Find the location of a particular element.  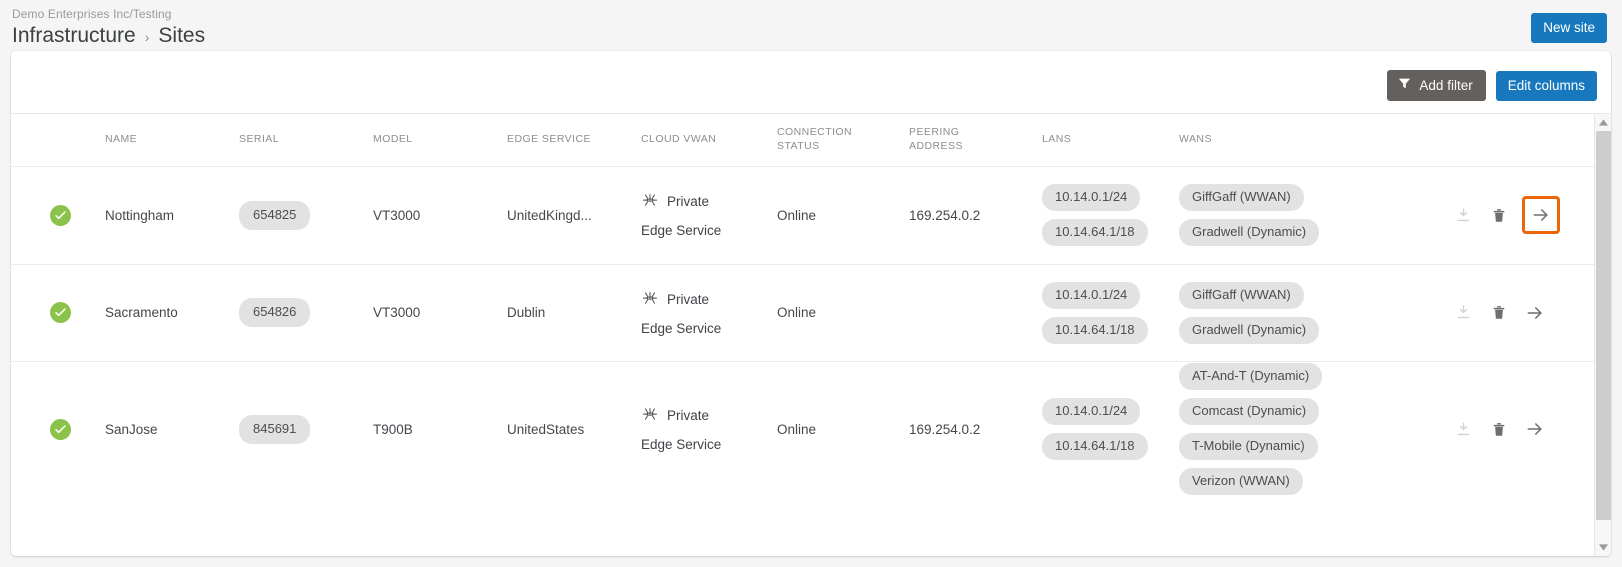

column-header-peering-address: PEERING ADDRESS is located at coordinates (975, 140).